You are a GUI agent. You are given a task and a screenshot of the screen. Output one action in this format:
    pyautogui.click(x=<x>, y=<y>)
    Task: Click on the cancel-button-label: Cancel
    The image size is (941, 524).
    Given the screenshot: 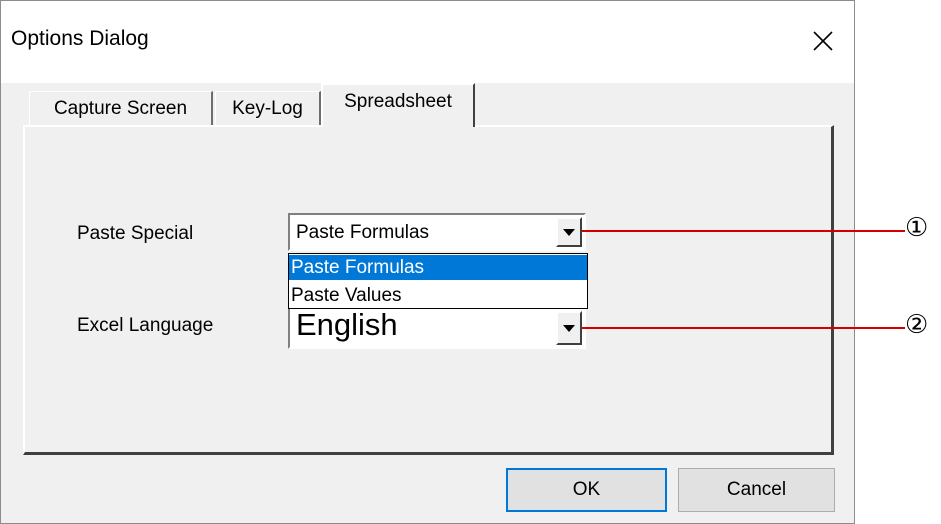 What is the action you would take?
    pyautogui.click(x=756, y=489)
    